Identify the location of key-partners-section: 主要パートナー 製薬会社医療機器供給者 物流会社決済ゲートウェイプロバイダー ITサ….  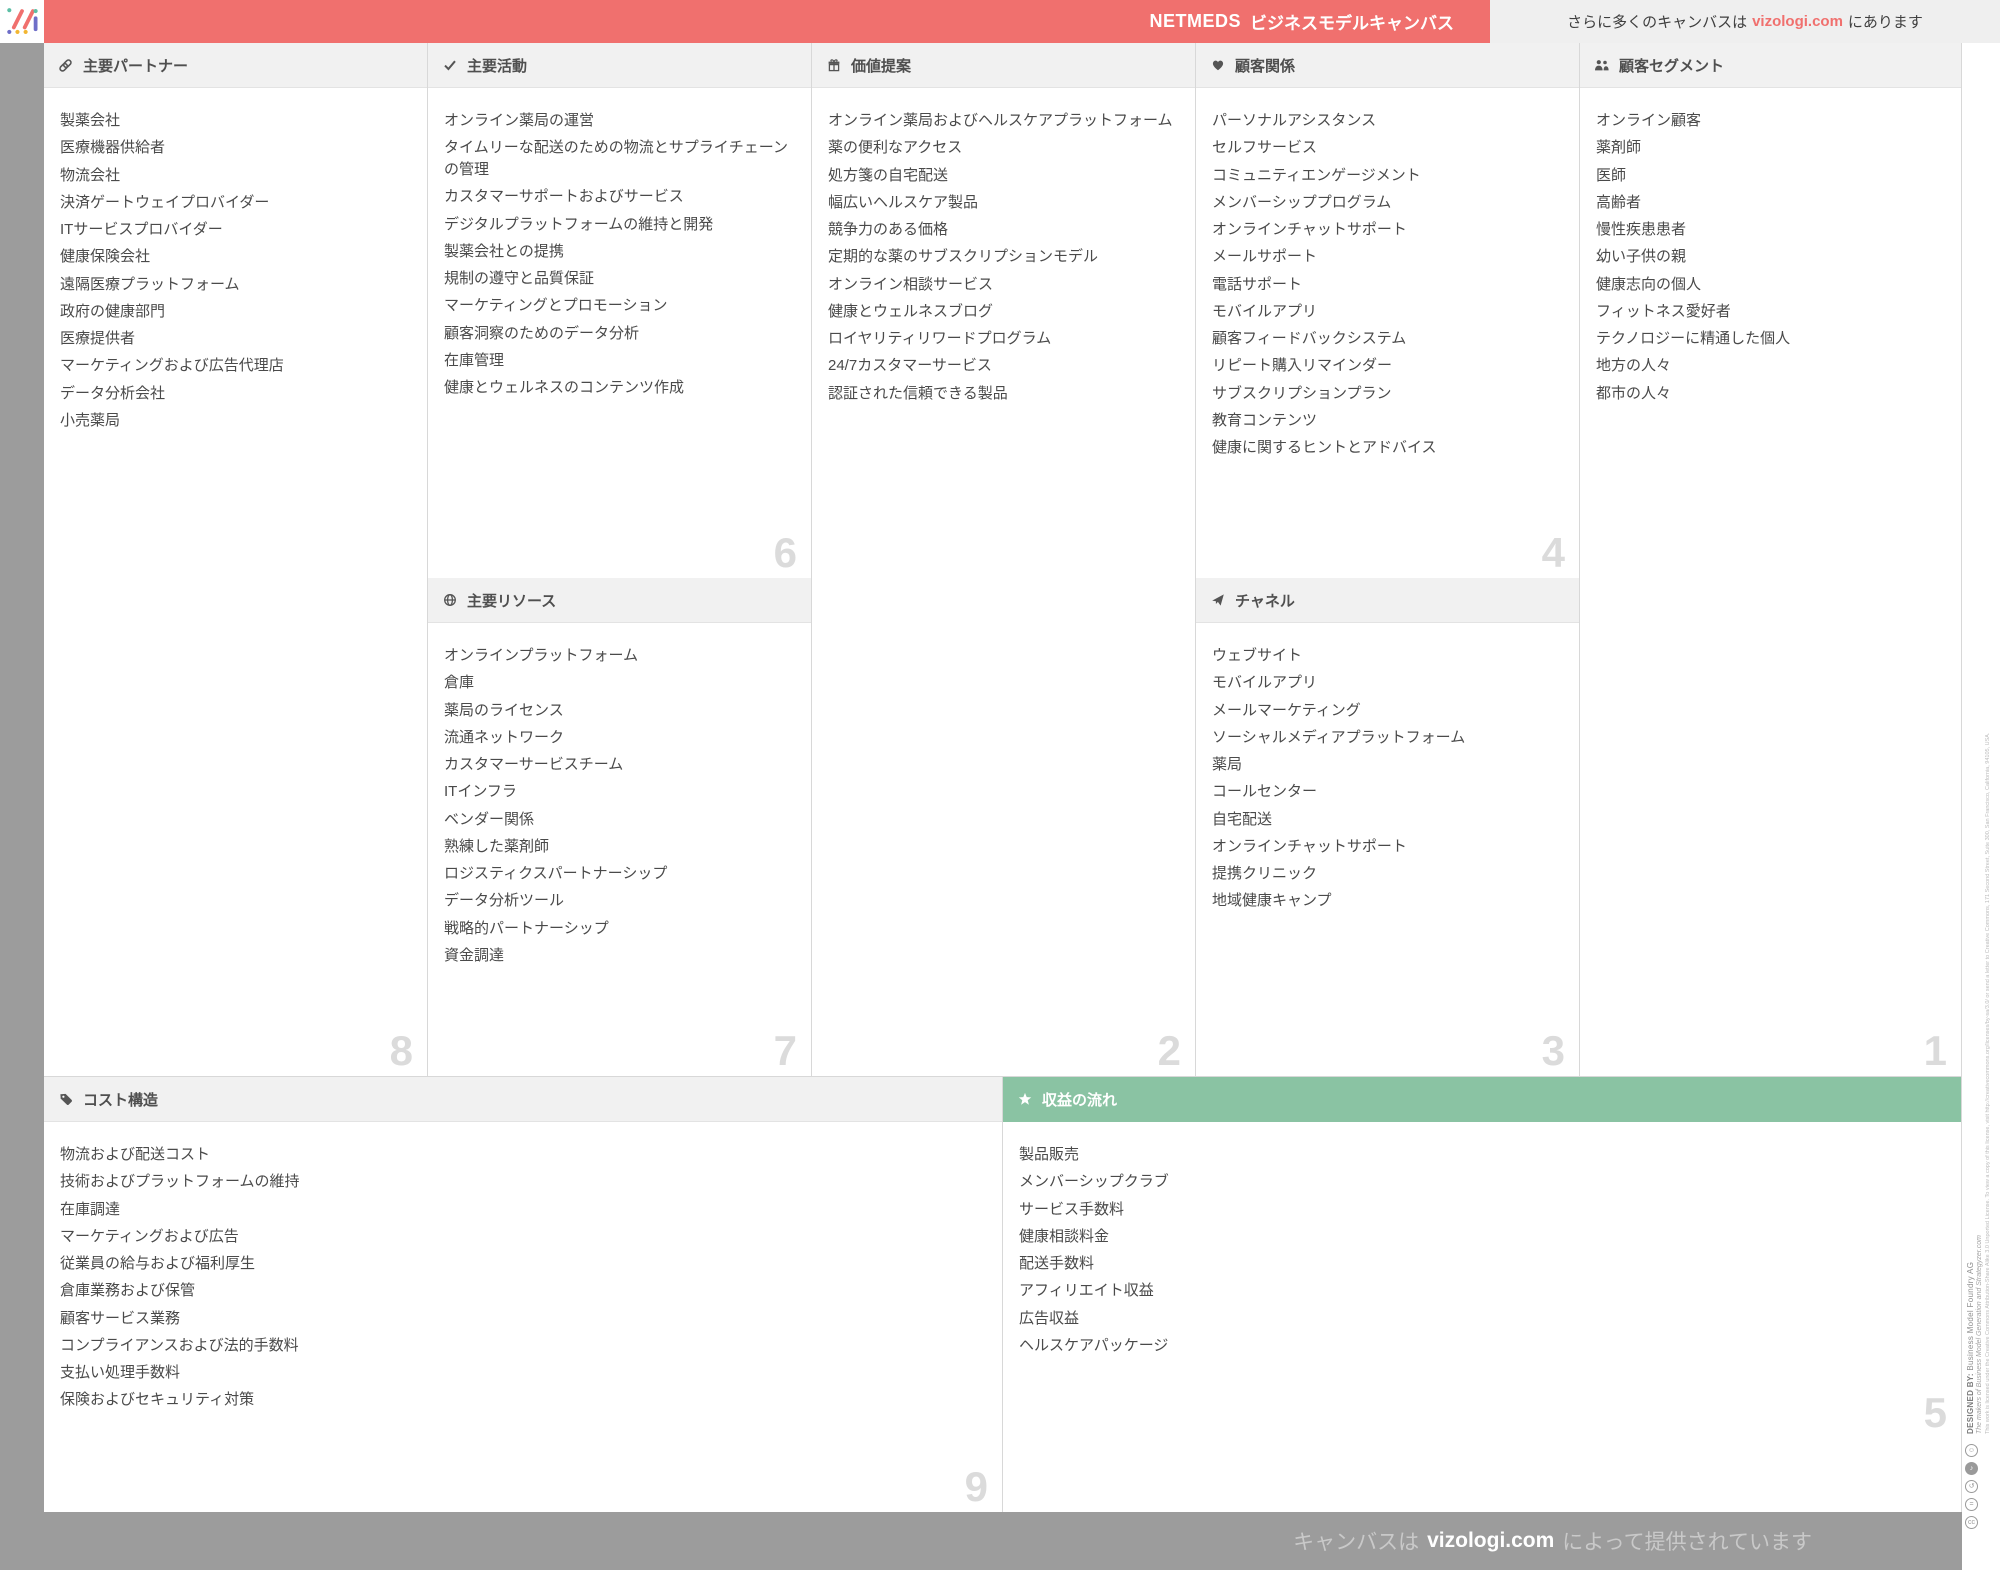
(236, 560).